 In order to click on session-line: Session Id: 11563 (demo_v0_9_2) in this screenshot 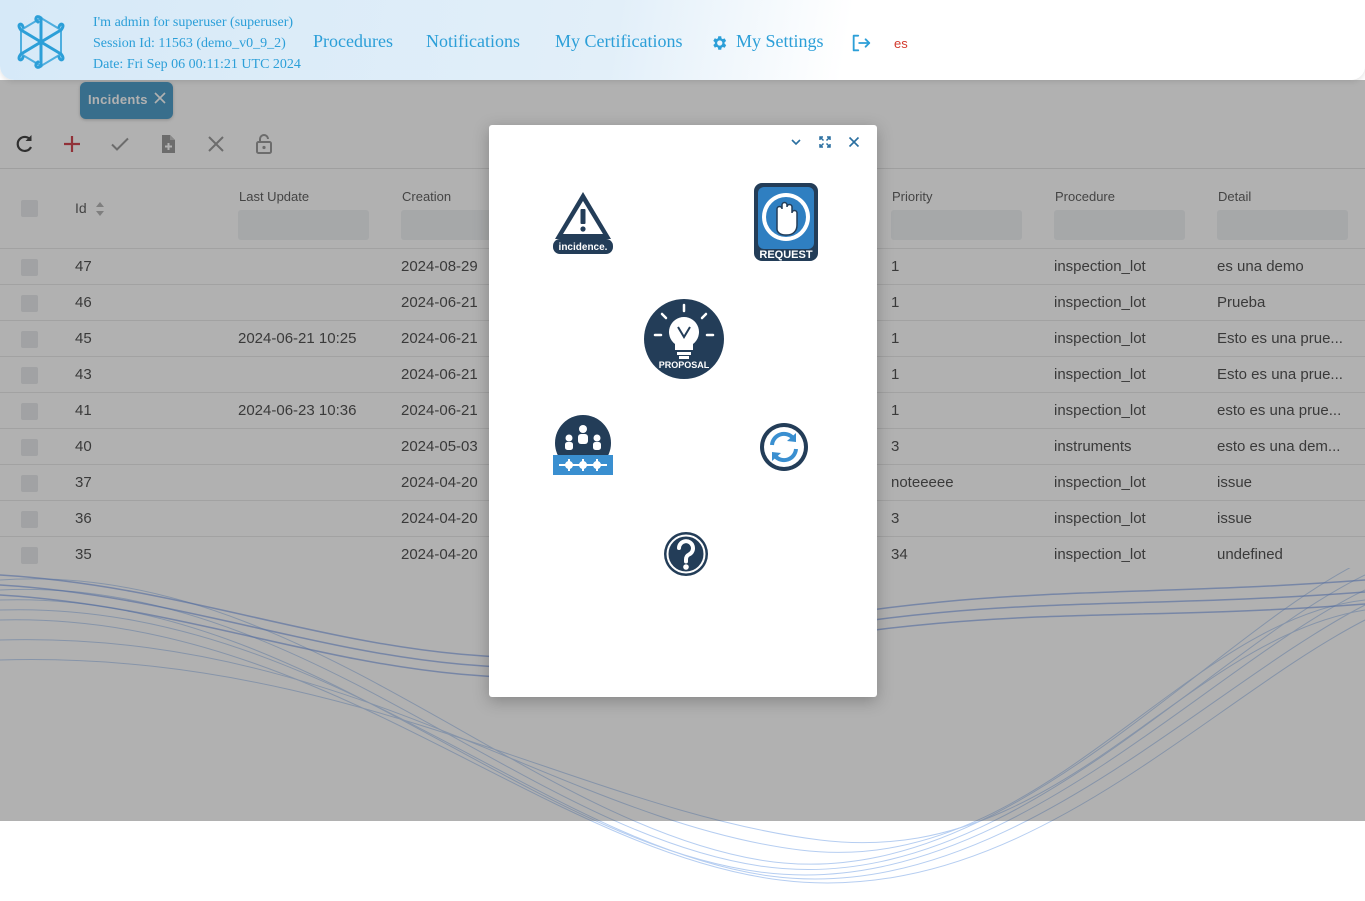, I will do `click(189, 43)`.